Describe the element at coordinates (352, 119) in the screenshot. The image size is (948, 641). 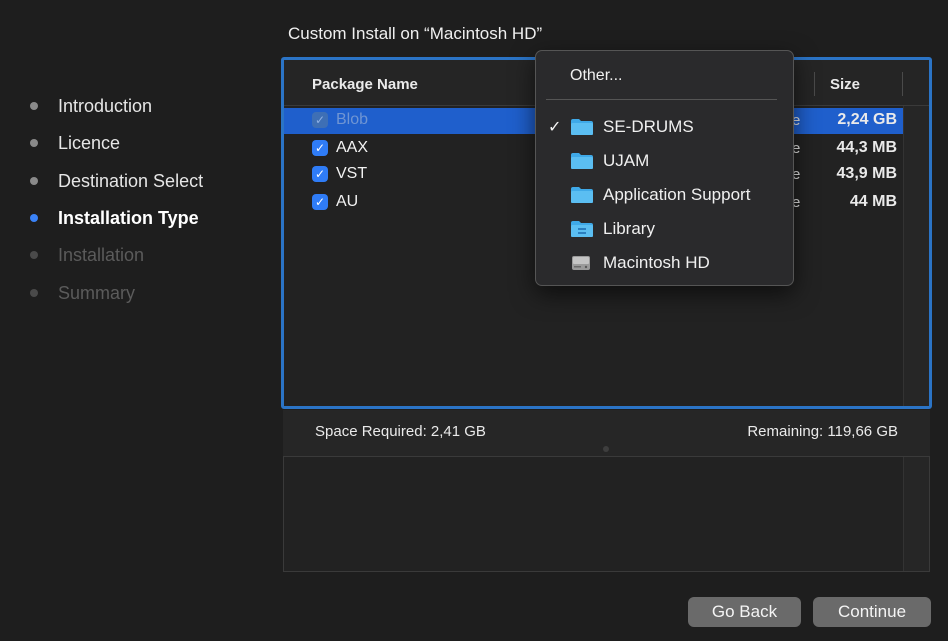
I see `package-name: Blob` at that location.